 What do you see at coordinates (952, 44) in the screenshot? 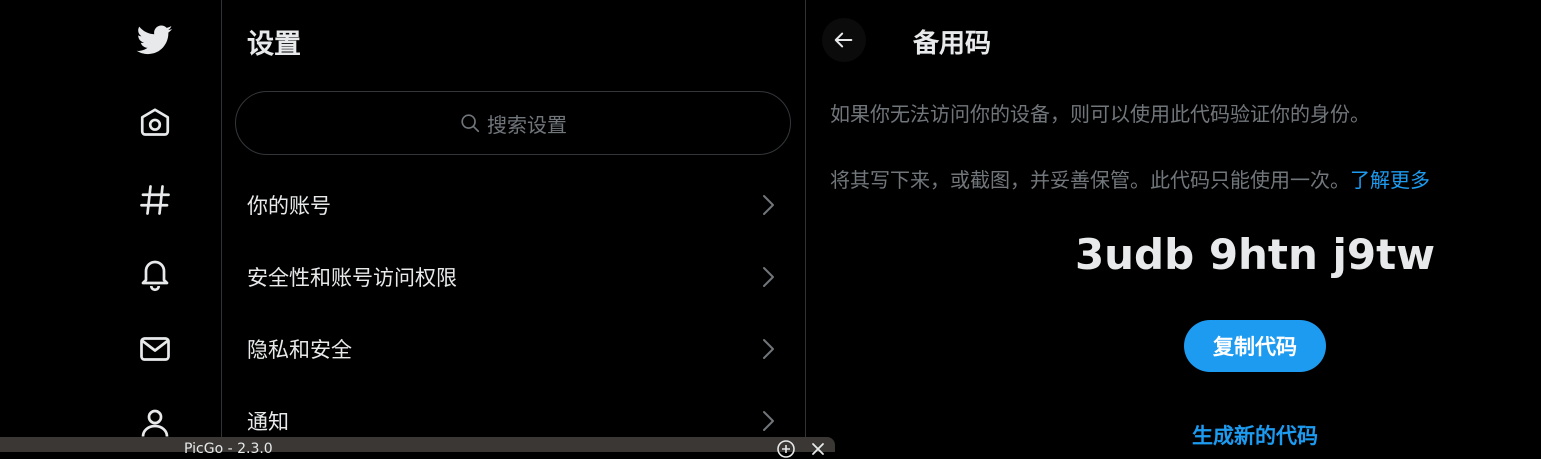
I see `page-title: 备用码` at bounding box center [952, 44].